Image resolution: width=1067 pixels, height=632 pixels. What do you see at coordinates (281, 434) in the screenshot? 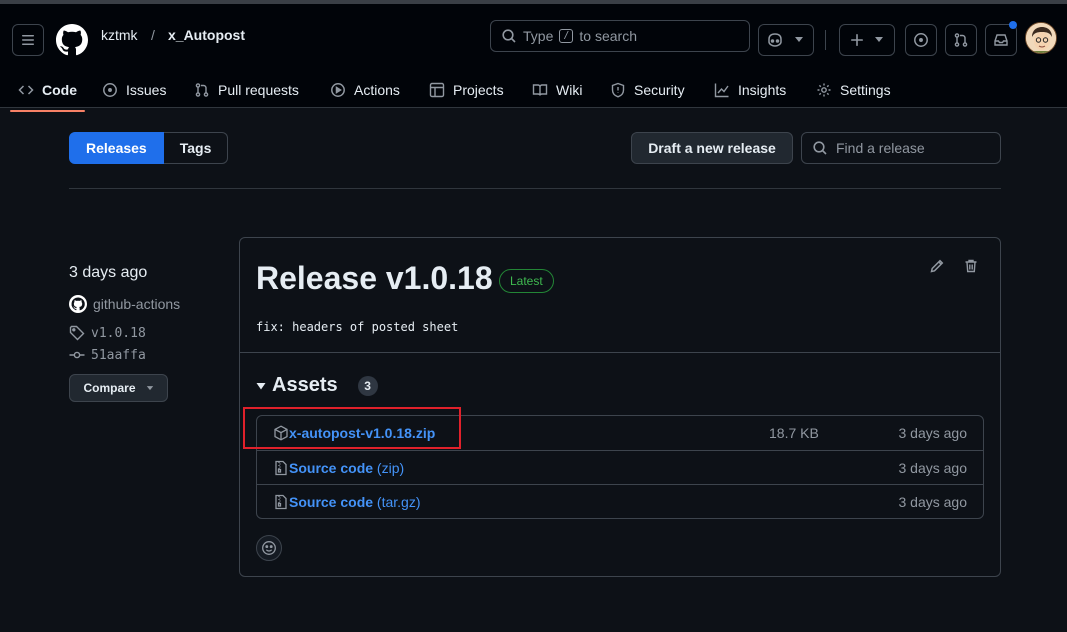
I see `package-icon` at bounding box center [281, 434].